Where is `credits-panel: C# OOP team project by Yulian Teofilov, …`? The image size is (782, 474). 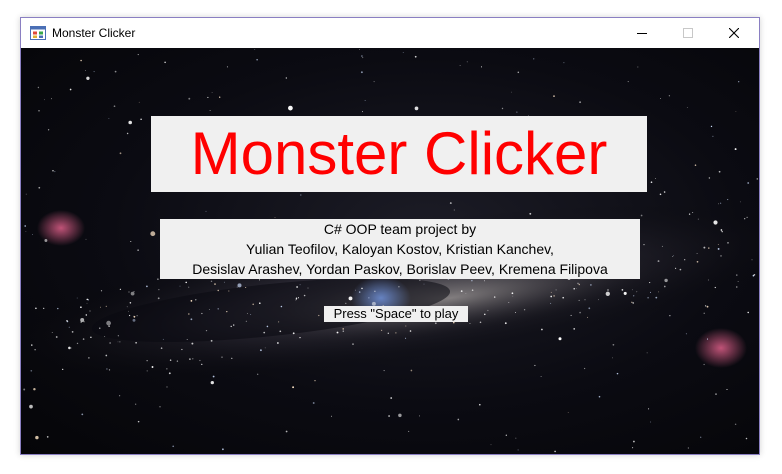
credits-panel: C# OOP team project by Yulian Teofilov, … is located at coordinates (400, 249).